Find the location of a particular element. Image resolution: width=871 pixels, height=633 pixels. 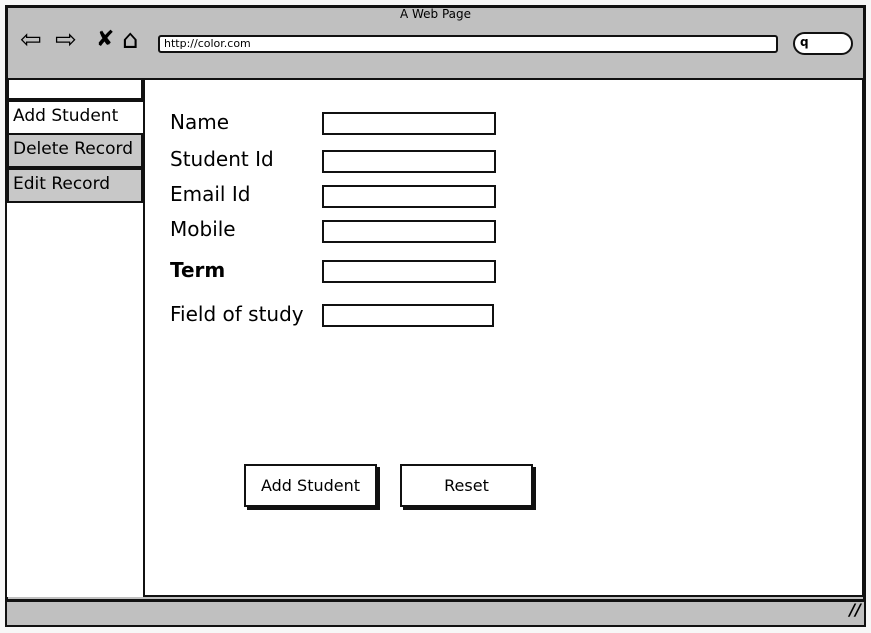

term-input is located at coordinates (409, 271).